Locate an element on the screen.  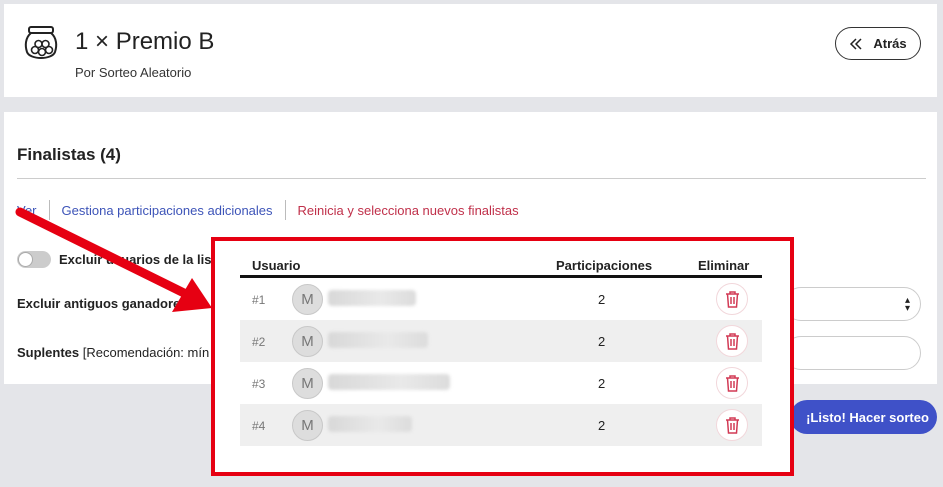
row-rank: #2 is located at coordinates (259, 342).